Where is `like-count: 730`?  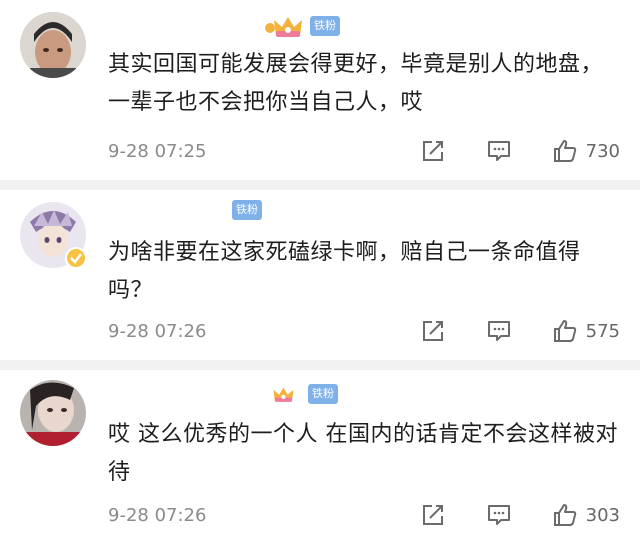
like-count: 730 is located at coordinates (602, 151).